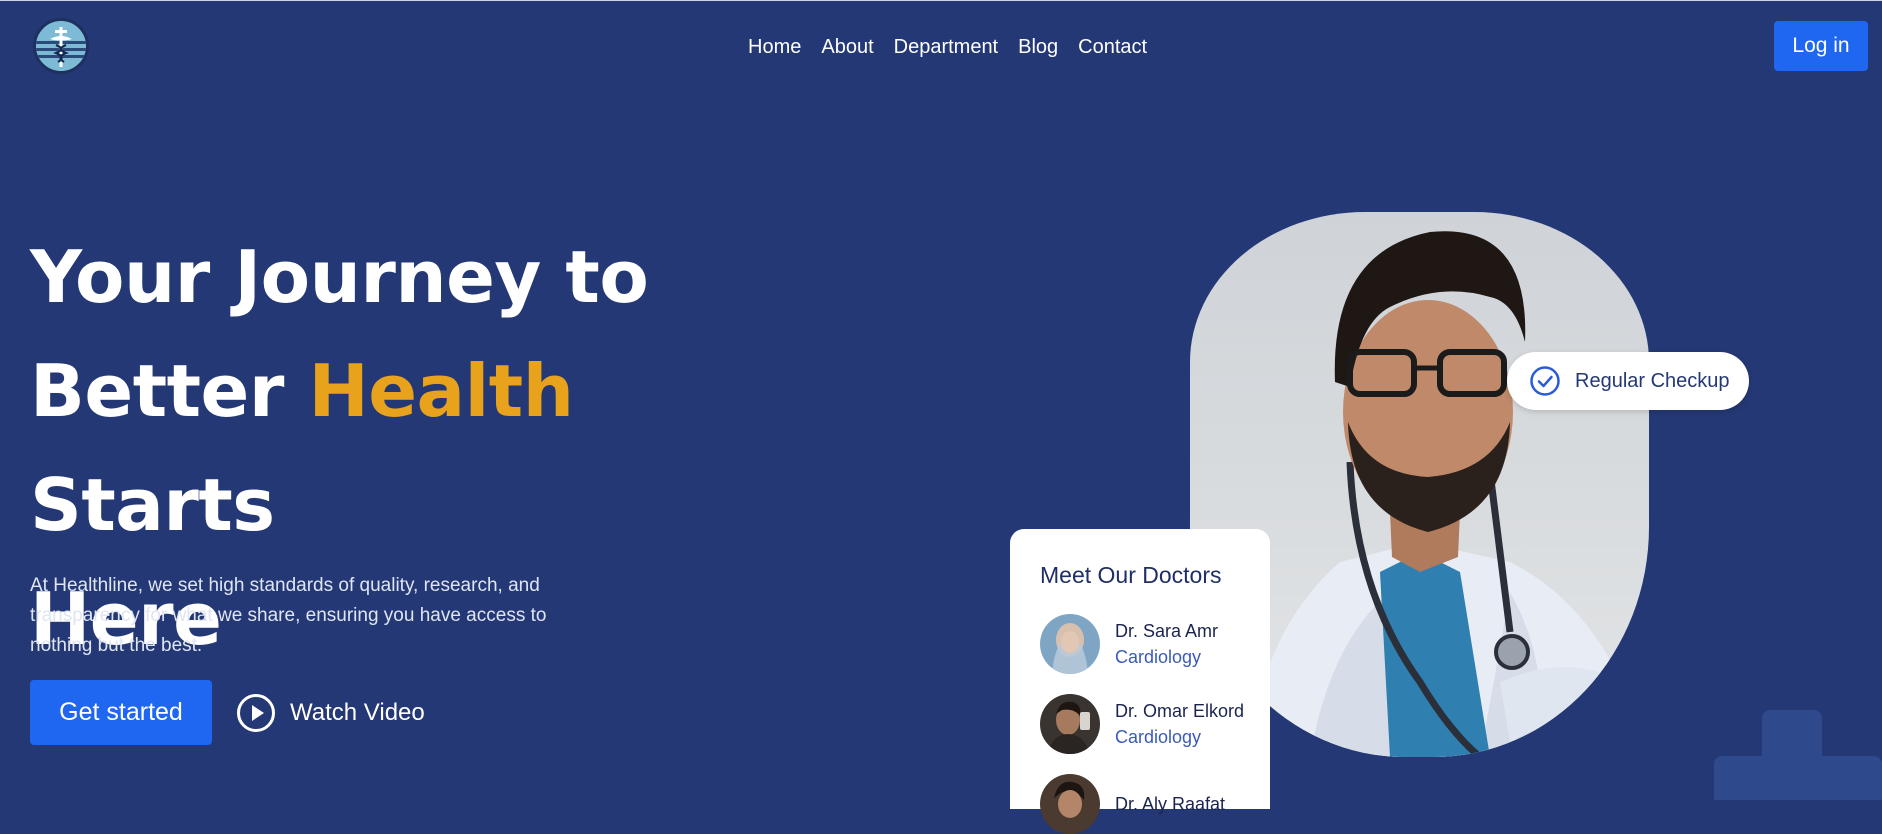  What do you see at coordinates (339, 277) in the screenshot?
I see `hero-title-line1: Your Journey to` at bounding box center [339, 277].